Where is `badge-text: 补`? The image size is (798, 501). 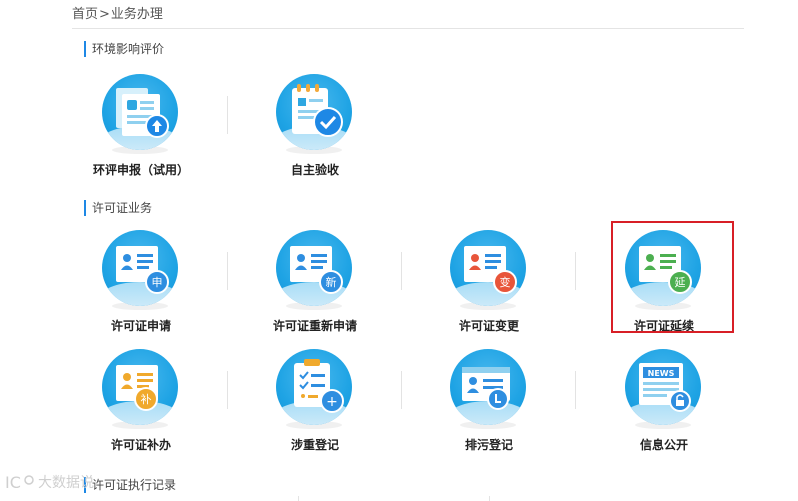
badge-text: 补 is located at coordinates (146, 399).